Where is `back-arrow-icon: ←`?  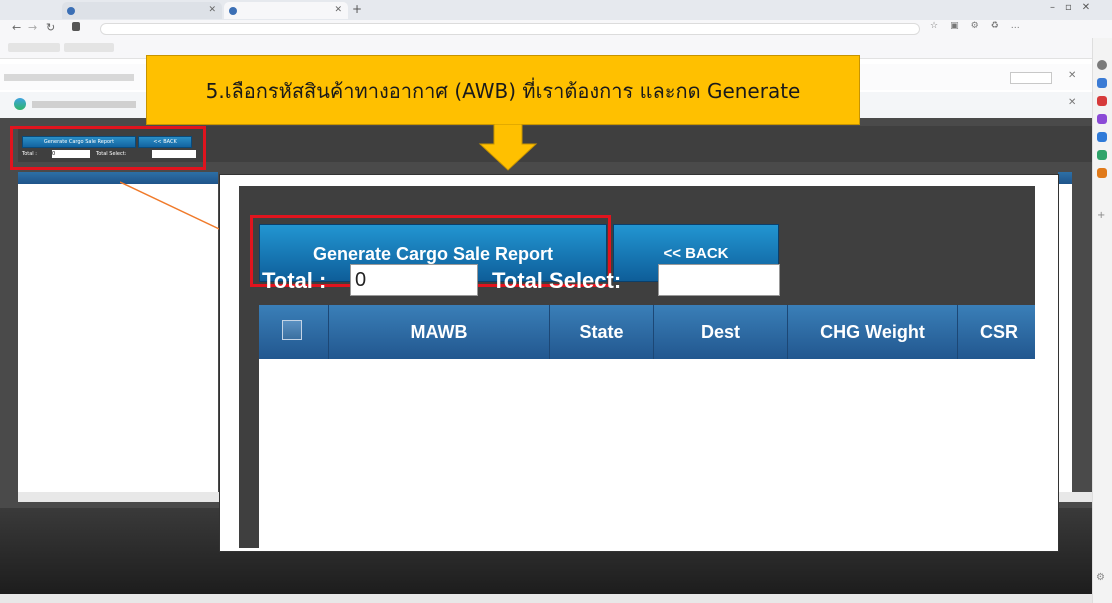
back-arrow-icon: ← is located at coordinates (16, 27).